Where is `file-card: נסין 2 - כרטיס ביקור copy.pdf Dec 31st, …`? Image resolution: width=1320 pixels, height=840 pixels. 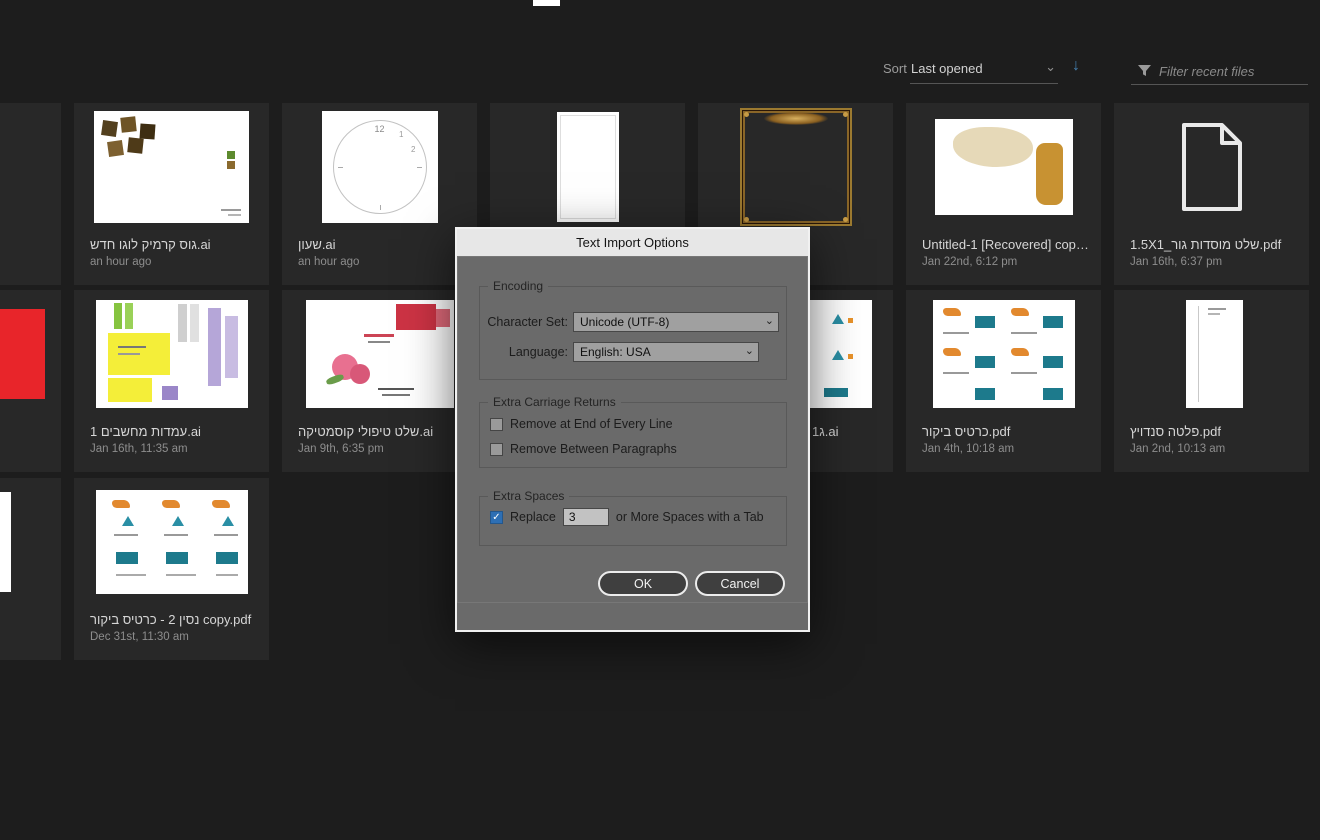 file-card: נסין 2 - כרטיס ביקור copy.pdf Dec 31st, … is located at coordinates (171, 569).